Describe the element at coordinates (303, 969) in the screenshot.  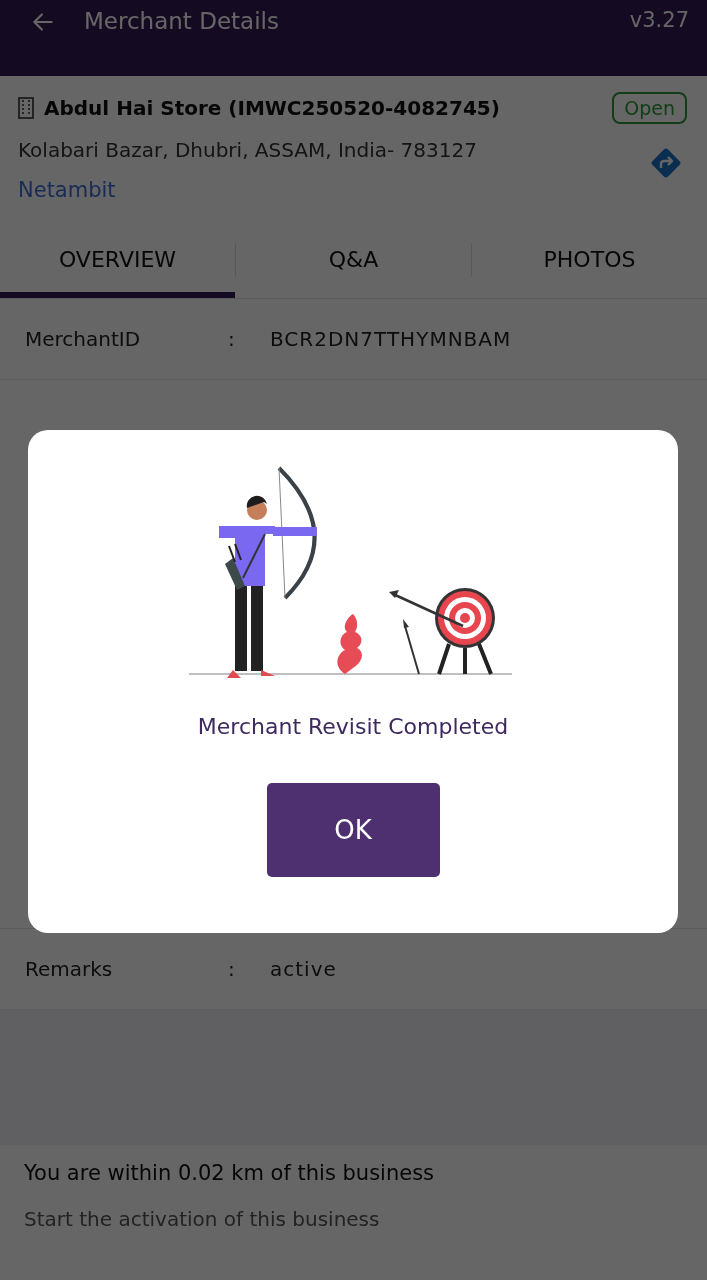
I see `field-value: active` at that location.